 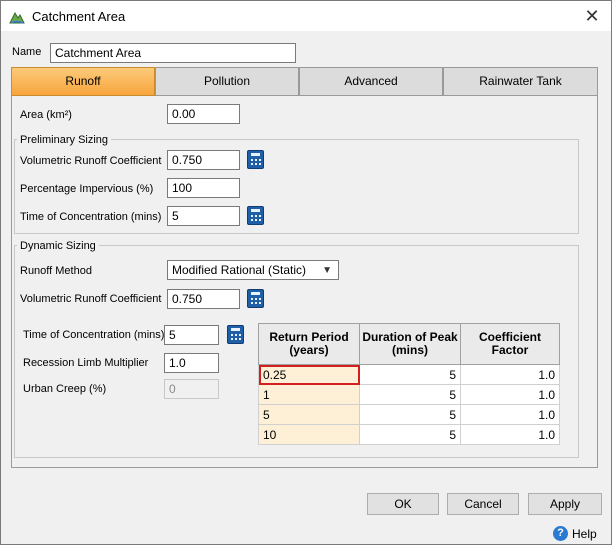 What do you see at coordinates (203, 114) in the screenshot?
I see `area-input: 0.00` at bounding box center [203, 114].